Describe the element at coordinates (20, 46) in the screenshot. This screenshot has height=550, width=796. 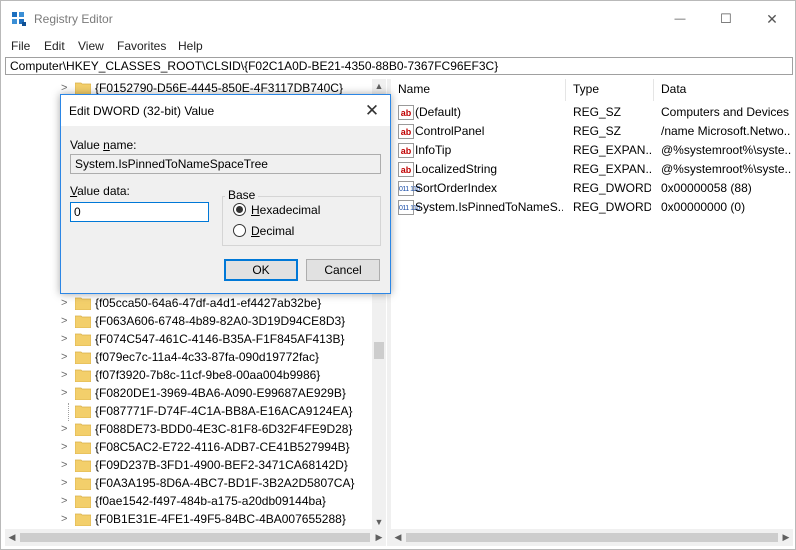
I see `menu-file: File` at that location.